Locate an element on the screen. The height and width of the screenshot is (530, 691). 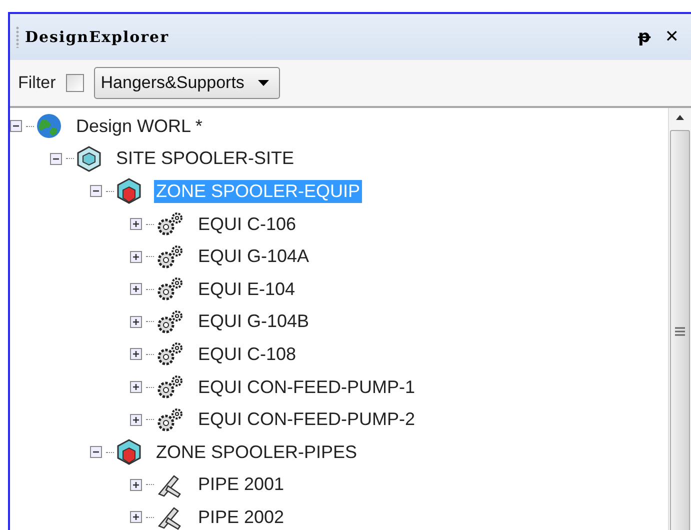
filter-checkbox is located at coordinates (75, 83).